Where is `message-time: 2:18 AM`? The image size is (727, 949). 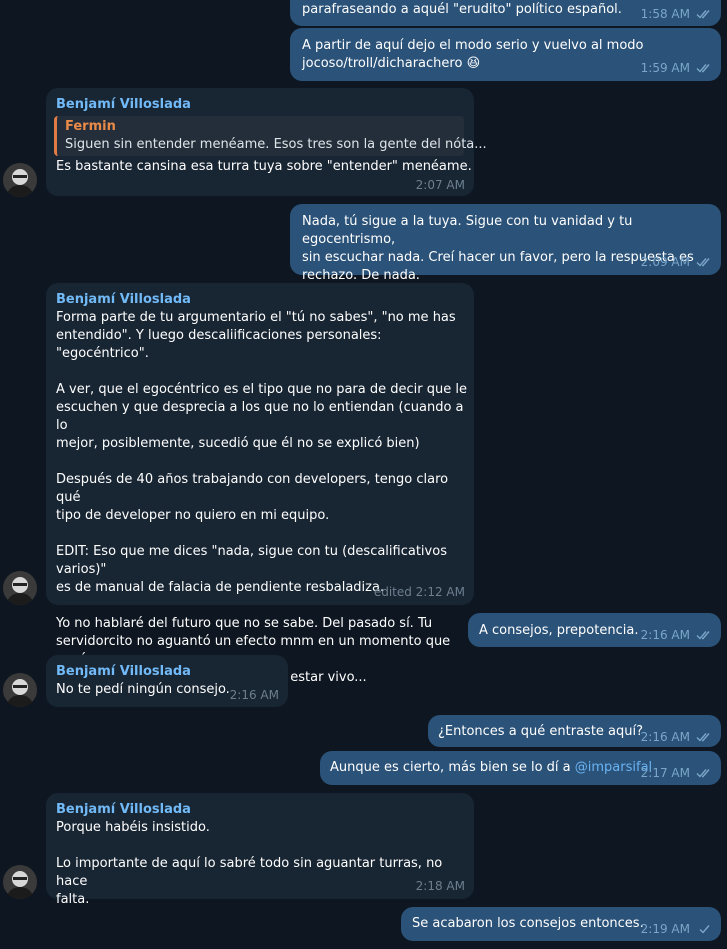 message-time: 2:18 AM is located at coordinates (440, 886).